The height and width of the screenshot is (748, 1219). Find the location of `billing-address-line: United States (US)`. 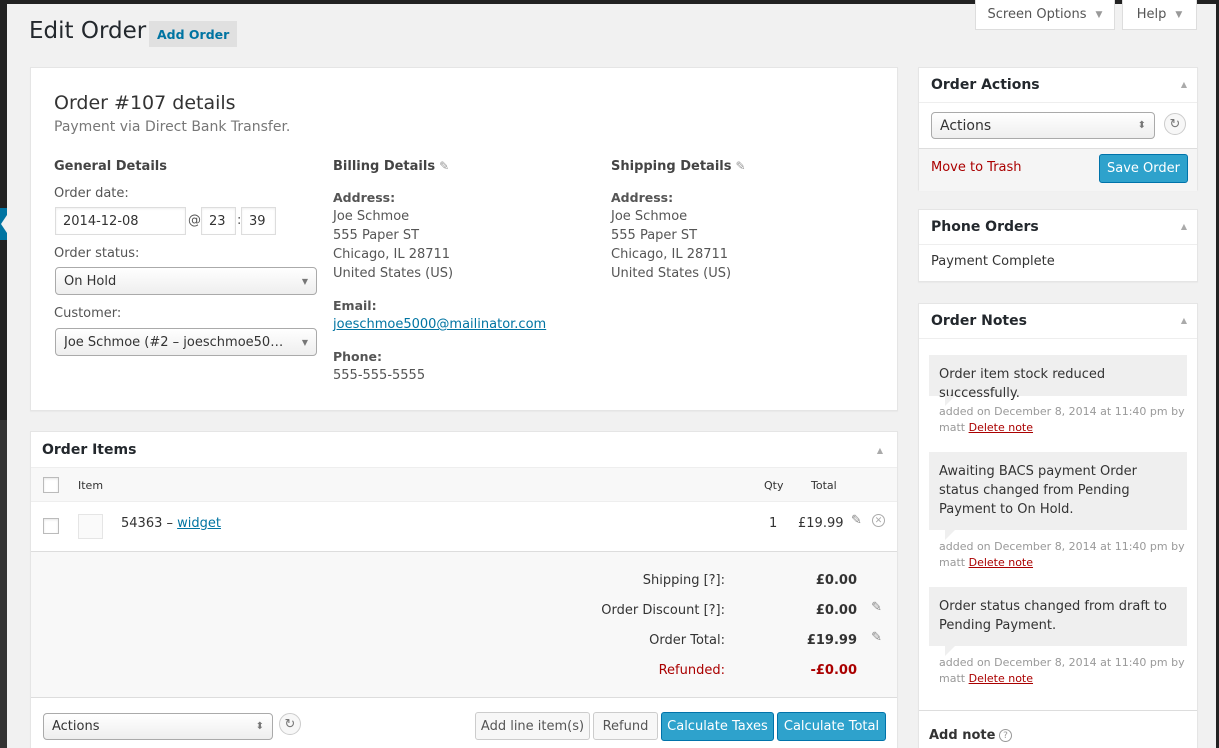

billing-address-line: United States (US) is located at coordinates (393, 273).